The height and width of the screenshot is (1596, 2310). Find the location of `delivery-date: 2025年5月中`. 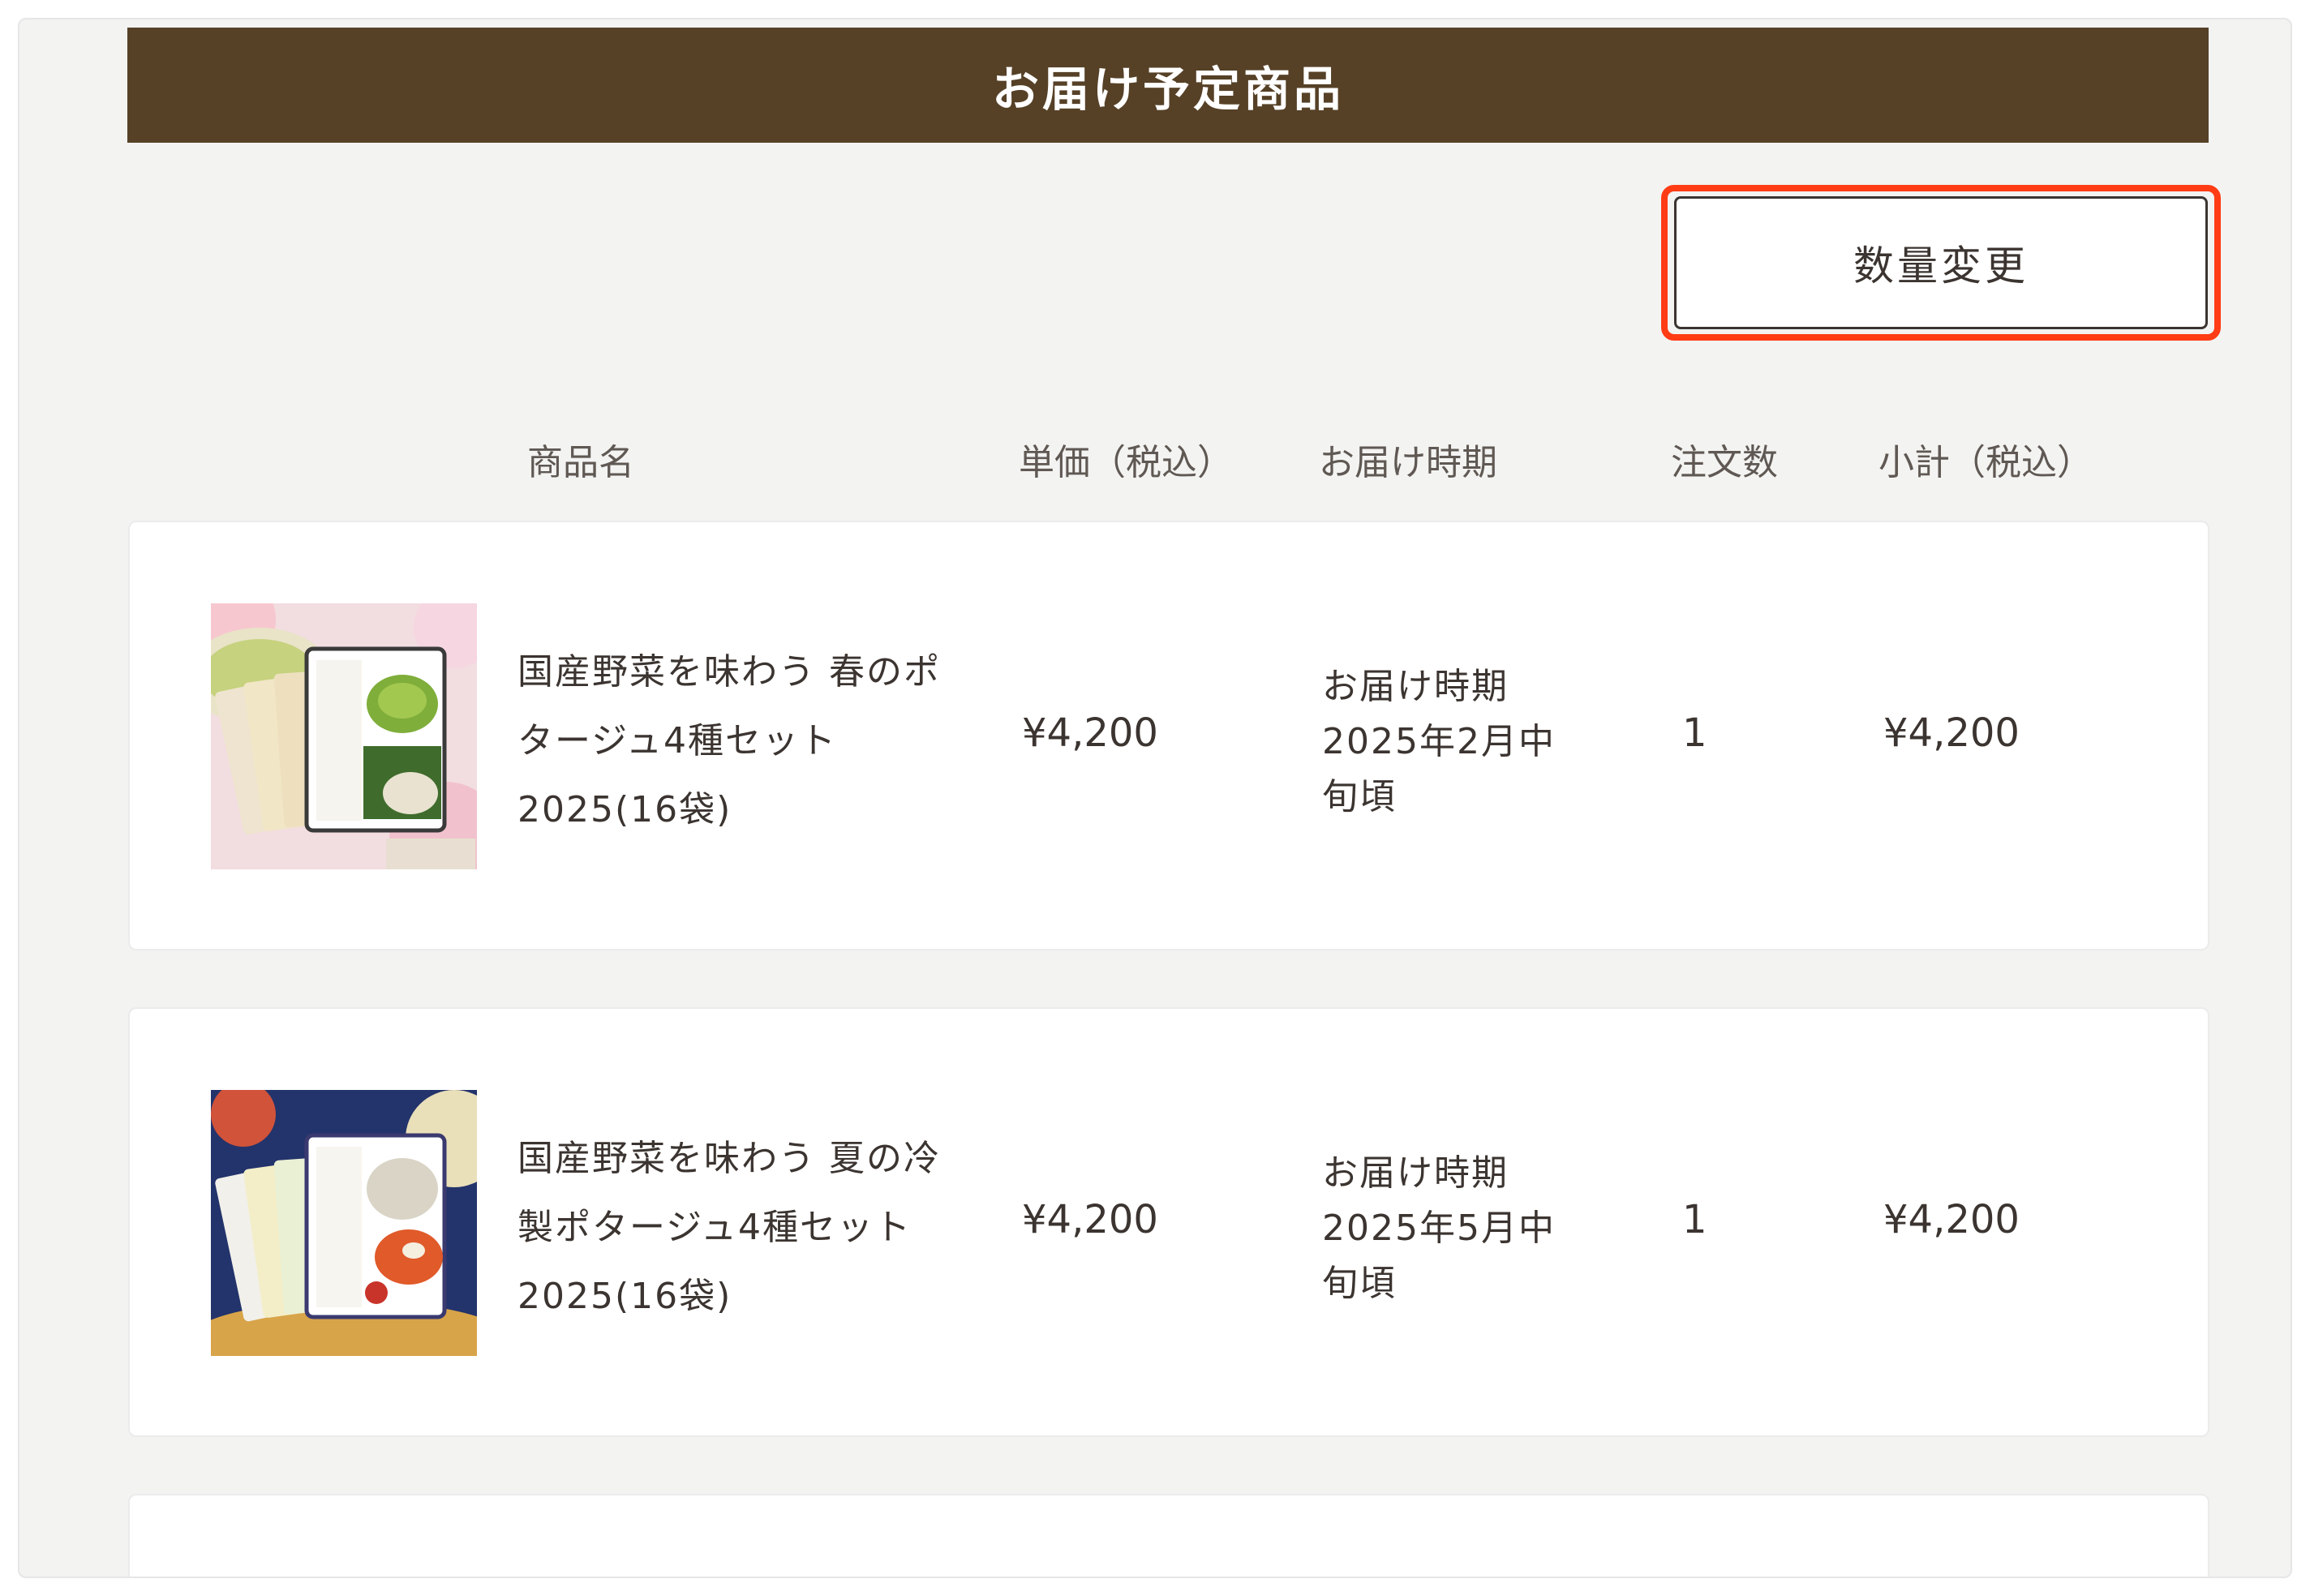

delivery-date: 2025年5月中 is located at coordinates (1439, 1228).